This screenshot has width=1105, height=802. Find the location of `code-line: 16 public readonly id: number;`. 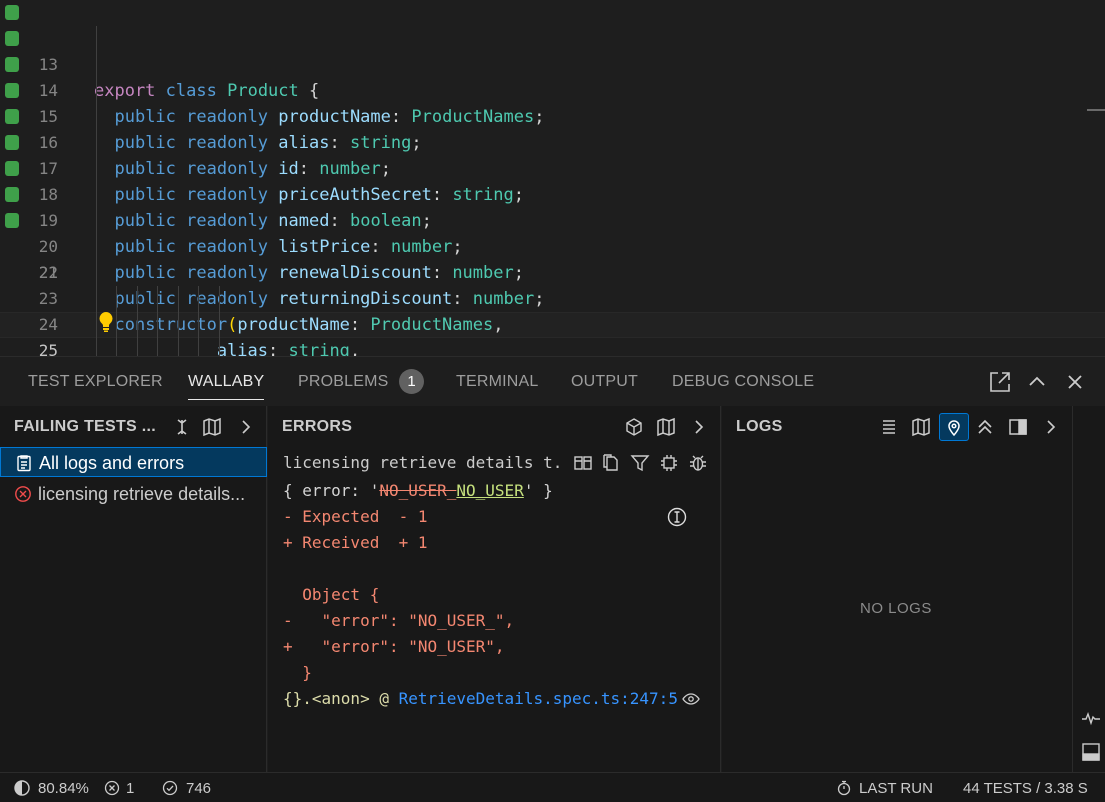

code-line: 16 public readonly id: number; is located at coordinates (552, 128).